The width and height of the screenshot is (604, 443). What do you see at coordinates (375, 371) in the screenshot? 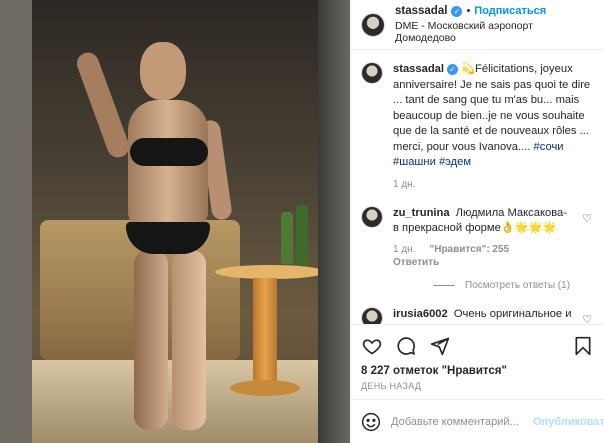
I see `likes-count: 8 227` at bounding box center [375, 371].